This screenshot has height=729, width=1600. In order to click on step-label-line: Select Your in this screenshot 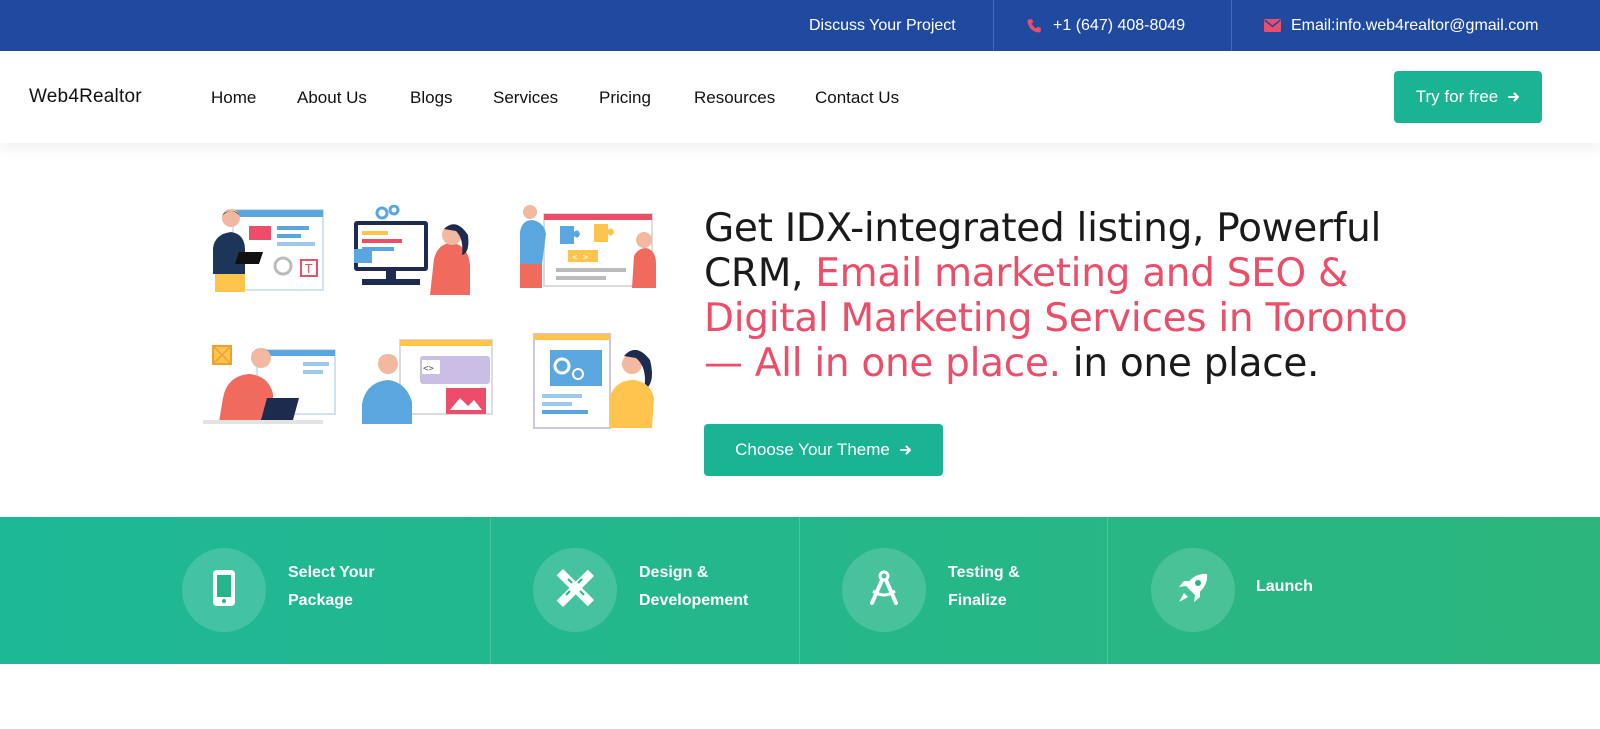, I will do `click(331, 572)`.